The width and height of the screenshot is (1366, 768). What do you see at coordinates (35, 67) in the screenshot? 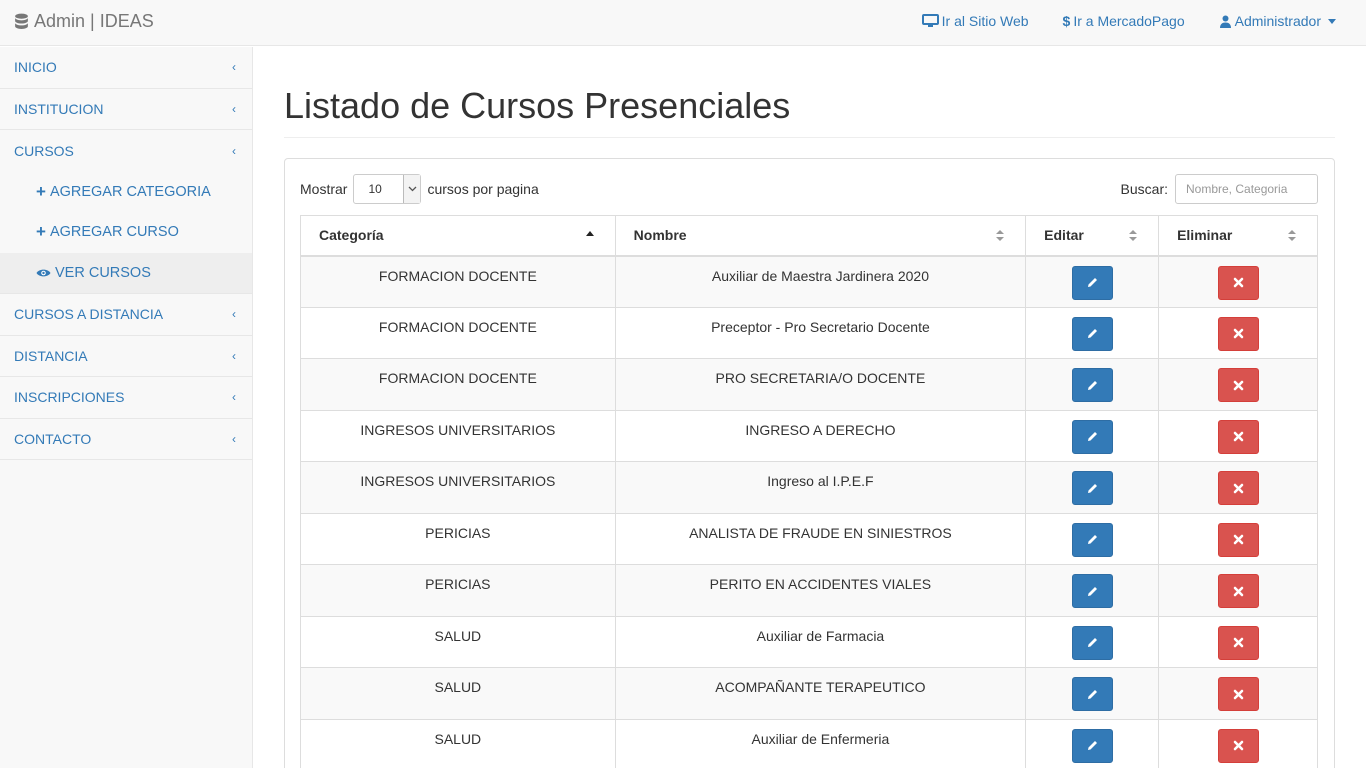
I see `sidebar-item-label: INICIO` at bounding box center [35, 67].